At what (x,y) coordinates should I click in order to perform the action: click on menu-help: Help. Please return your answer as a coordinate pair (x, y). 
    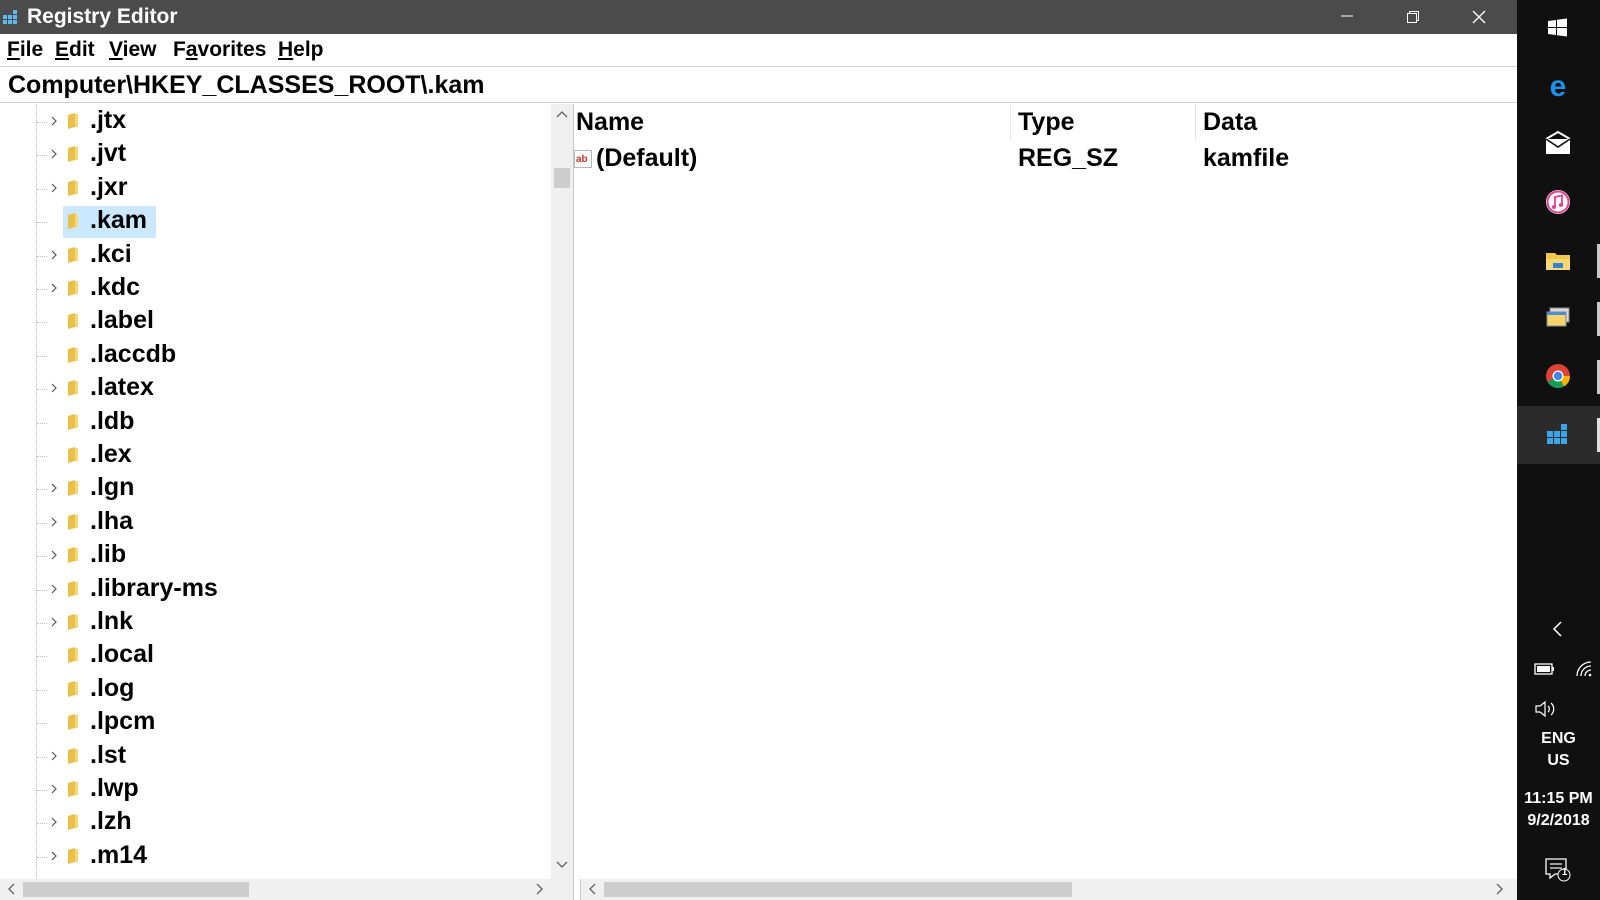
    Looking at the image, I should click on (301, 50).